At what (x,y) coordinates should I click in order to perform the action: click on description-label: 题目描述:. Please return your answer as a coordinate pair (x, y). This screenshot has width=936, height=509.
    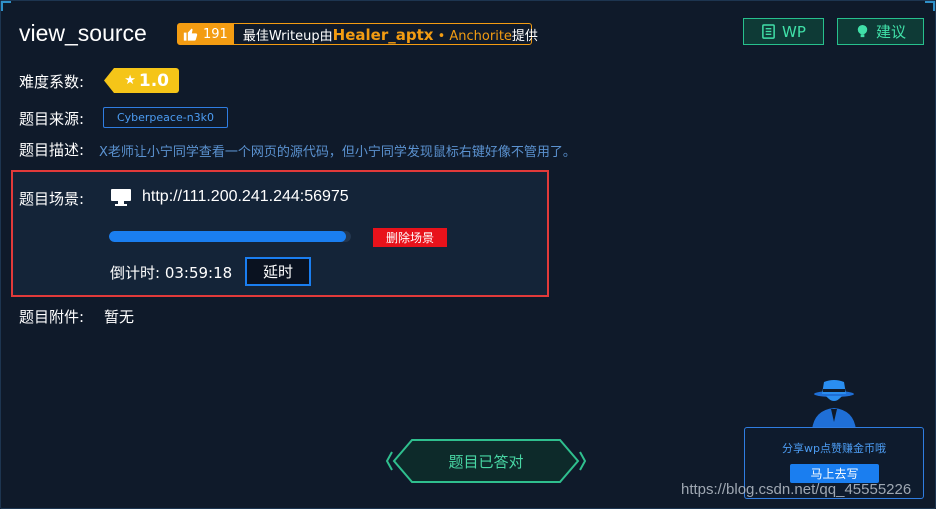
    Looking at the image, I should click on (52, 150).